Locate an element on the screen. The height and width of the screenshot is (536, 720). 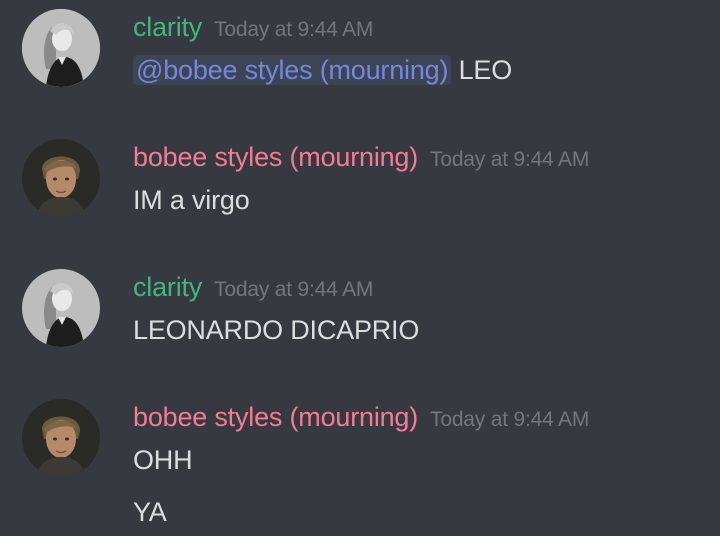
message-text: YA is located at coordinates (150, 512).